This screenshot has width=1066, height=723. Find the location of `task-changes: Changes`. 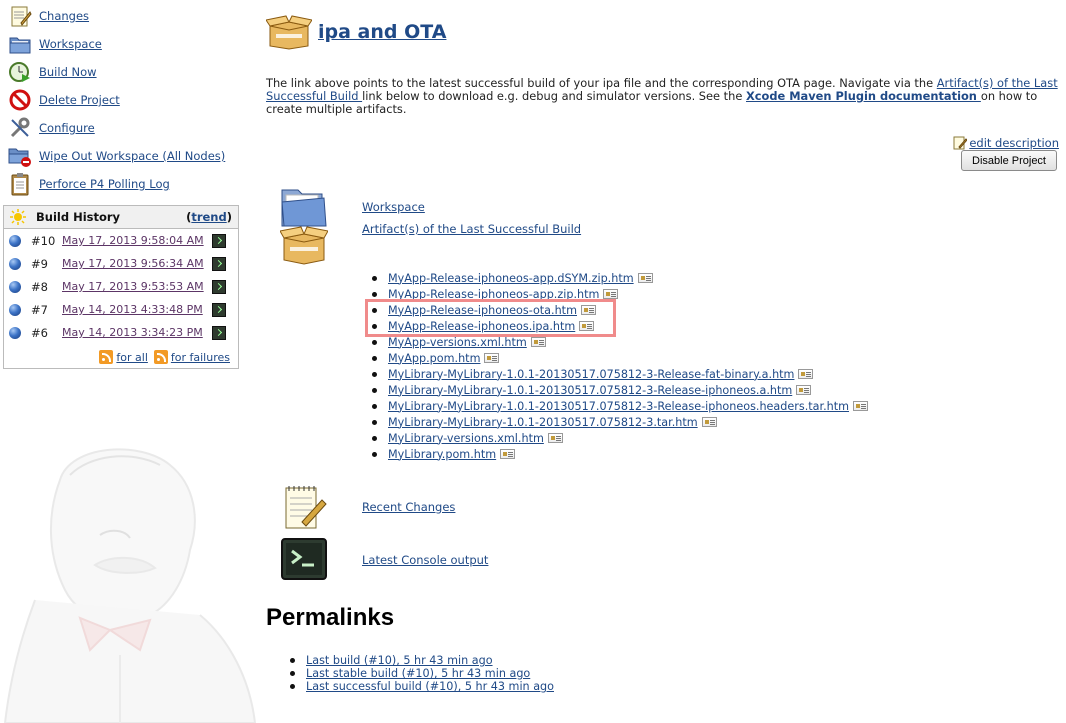

task-changes: Changes is located at coordinates (124, 16).